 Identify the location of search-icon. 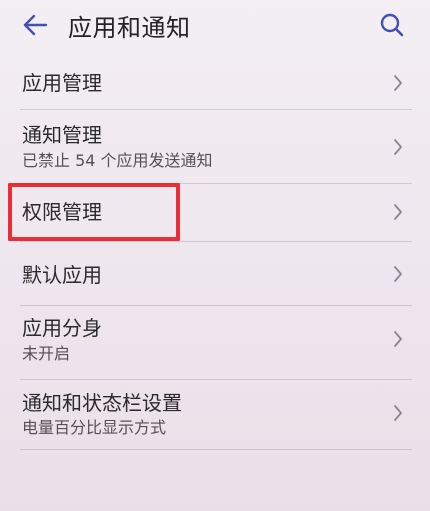
(392, 27).